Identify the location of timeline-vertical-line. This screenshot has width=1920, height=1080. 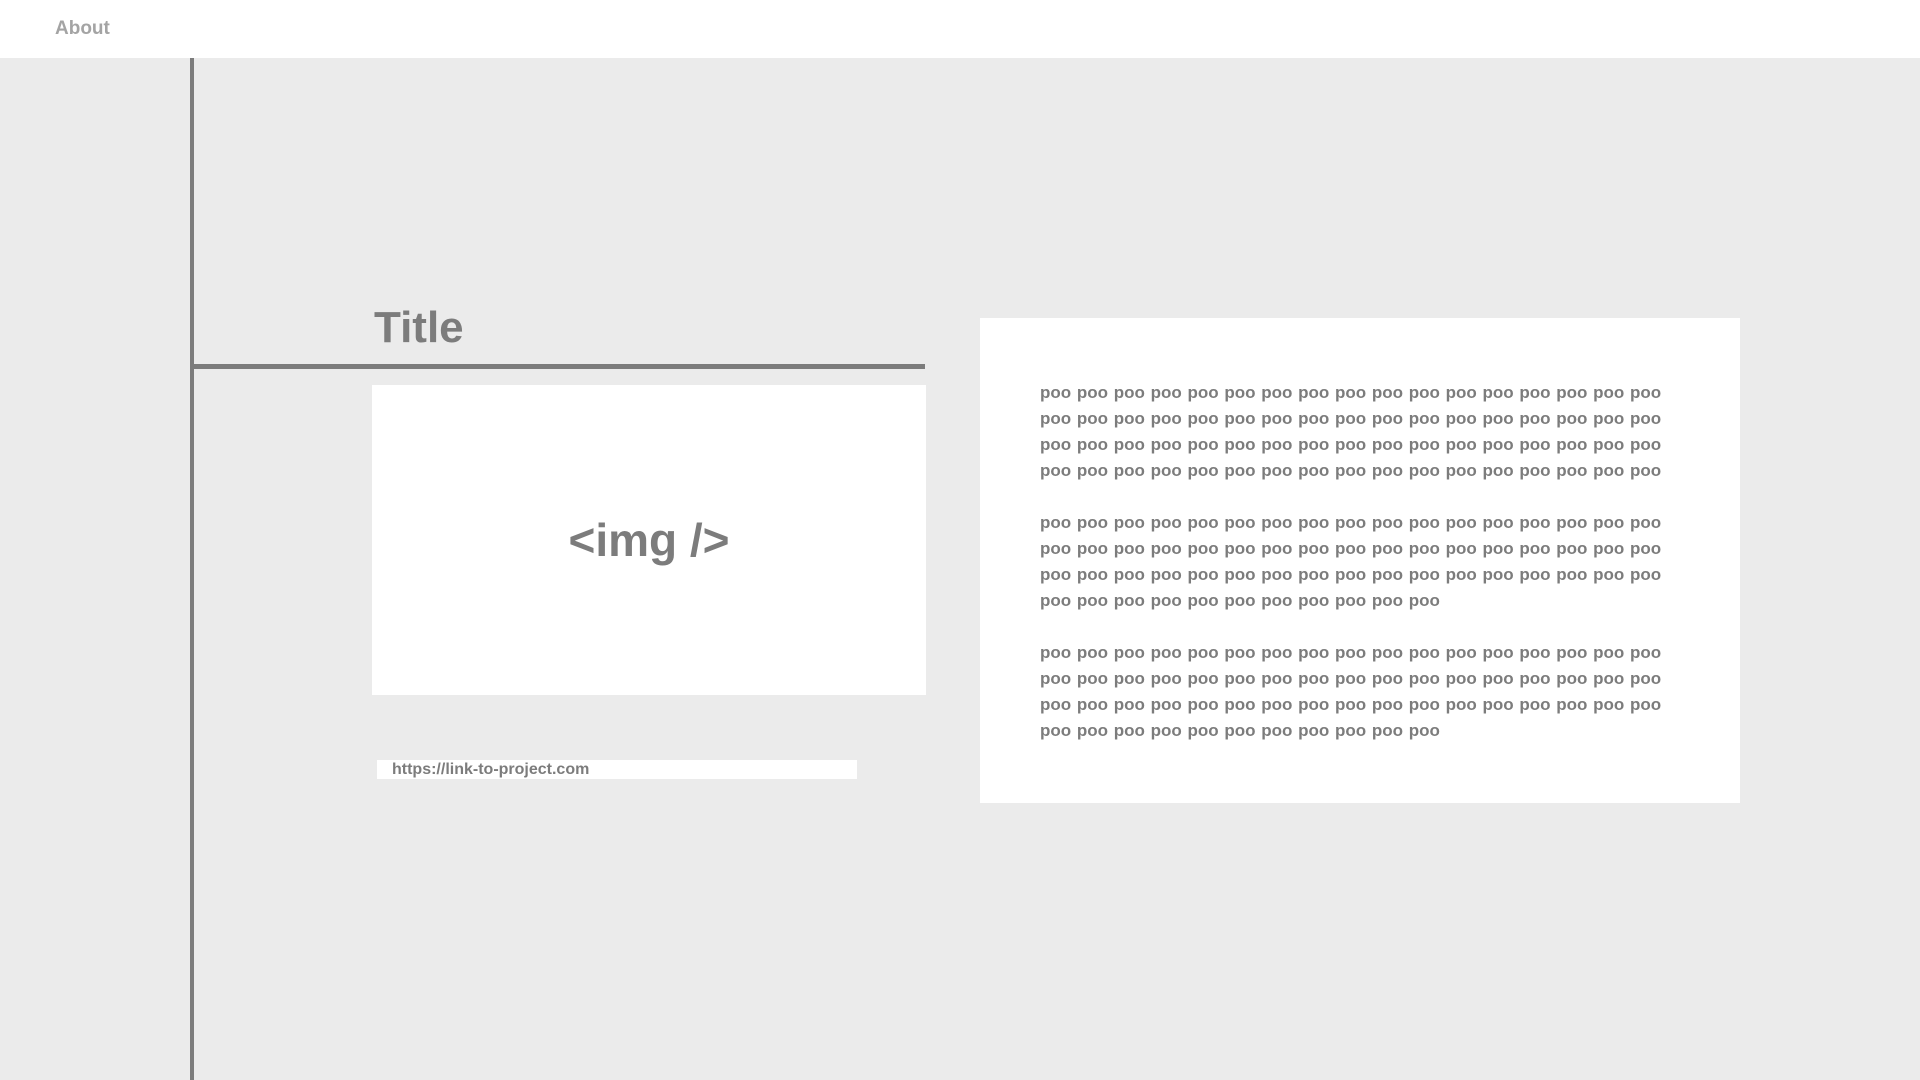
(192, 569).